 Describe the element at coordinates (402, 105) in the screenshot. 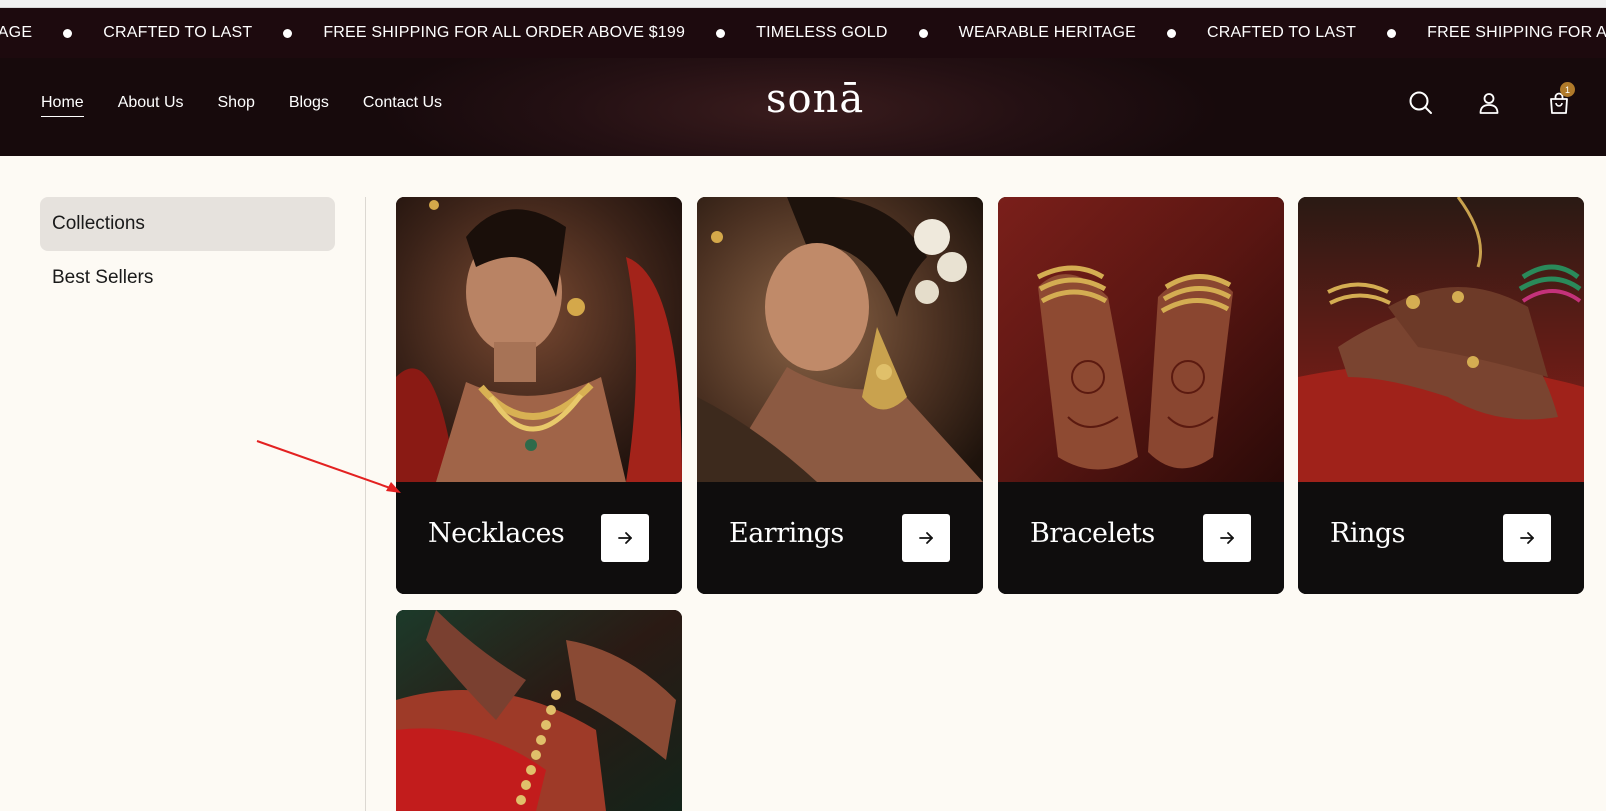

I see `nav-contact-us: Contact Us` at that location.